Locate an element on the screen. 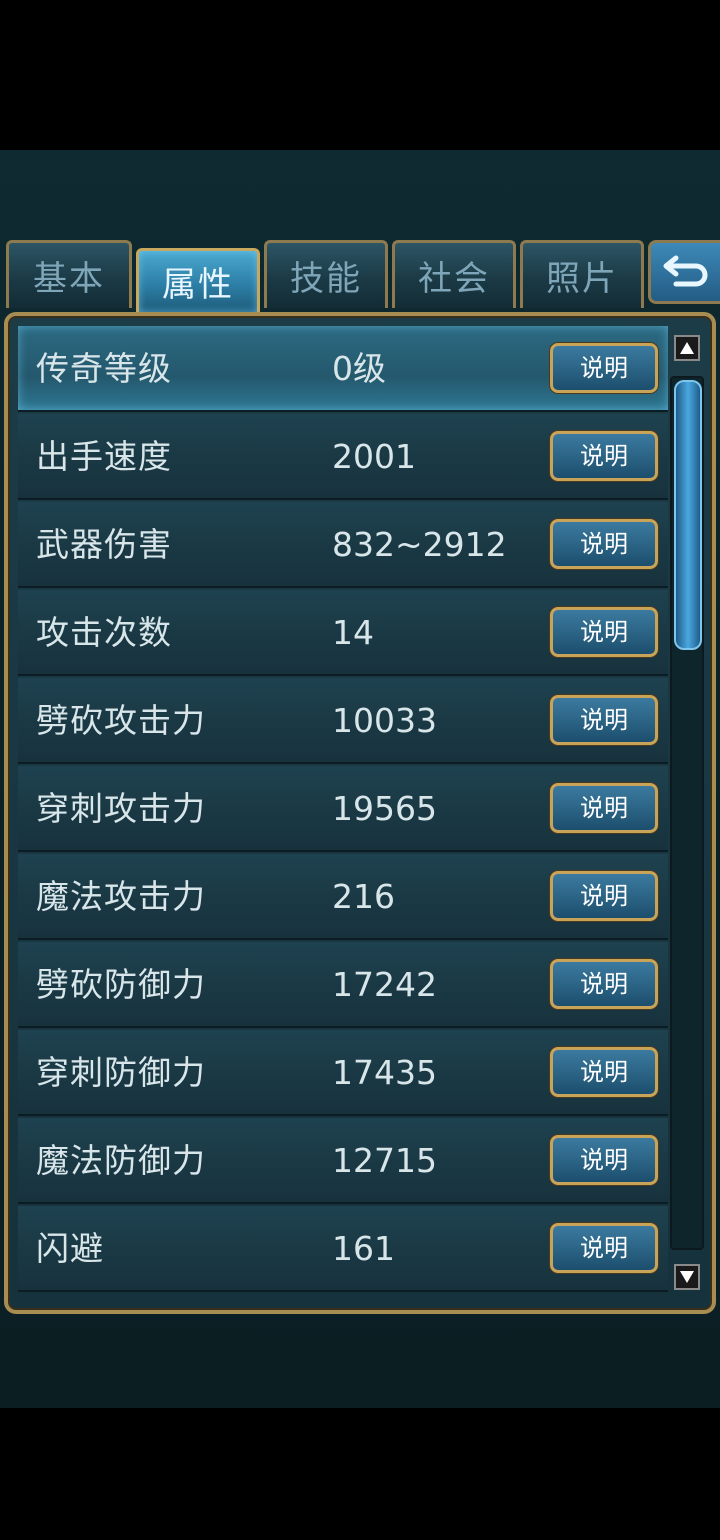  triangle-up-icon is located at coordinates (687, 348).